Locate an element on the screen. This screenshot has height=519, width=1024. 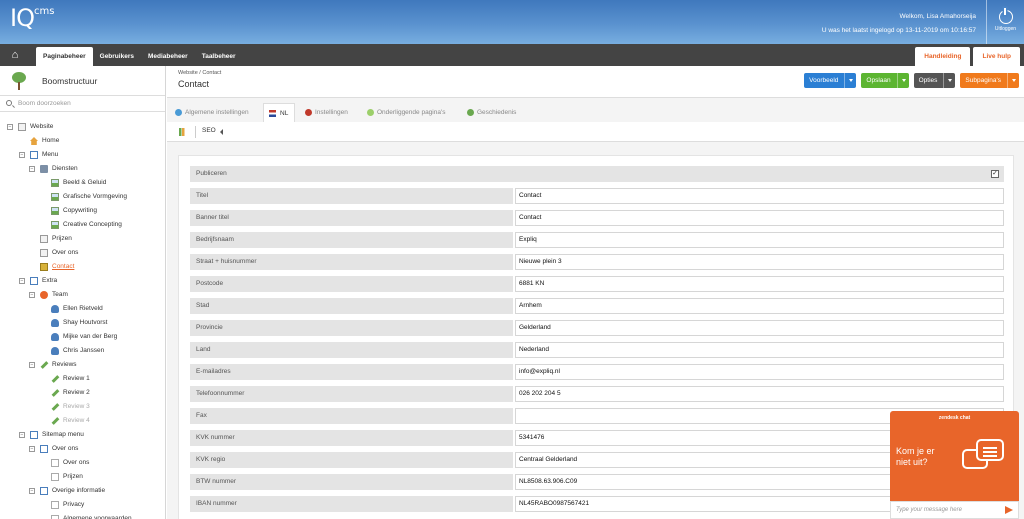
publish-checkbox: ✓ is located at coordinates (995, 174).